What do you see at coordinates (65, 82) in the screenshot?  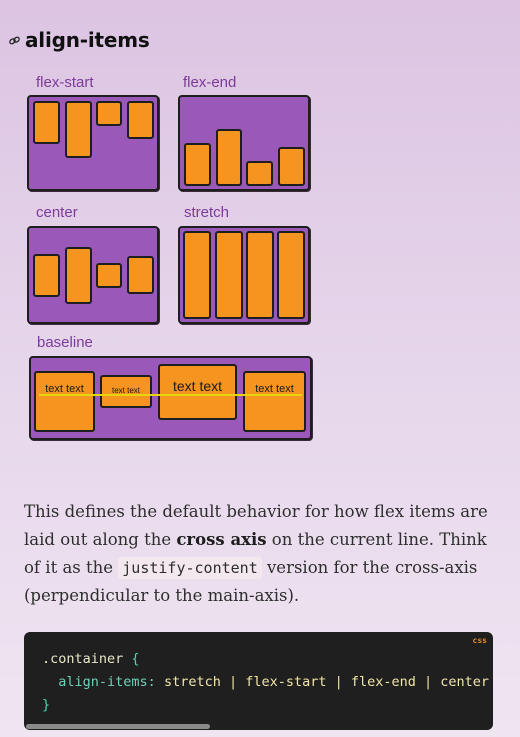 I see `flex-start-label: flex-start` at bounding box center [65, 82].